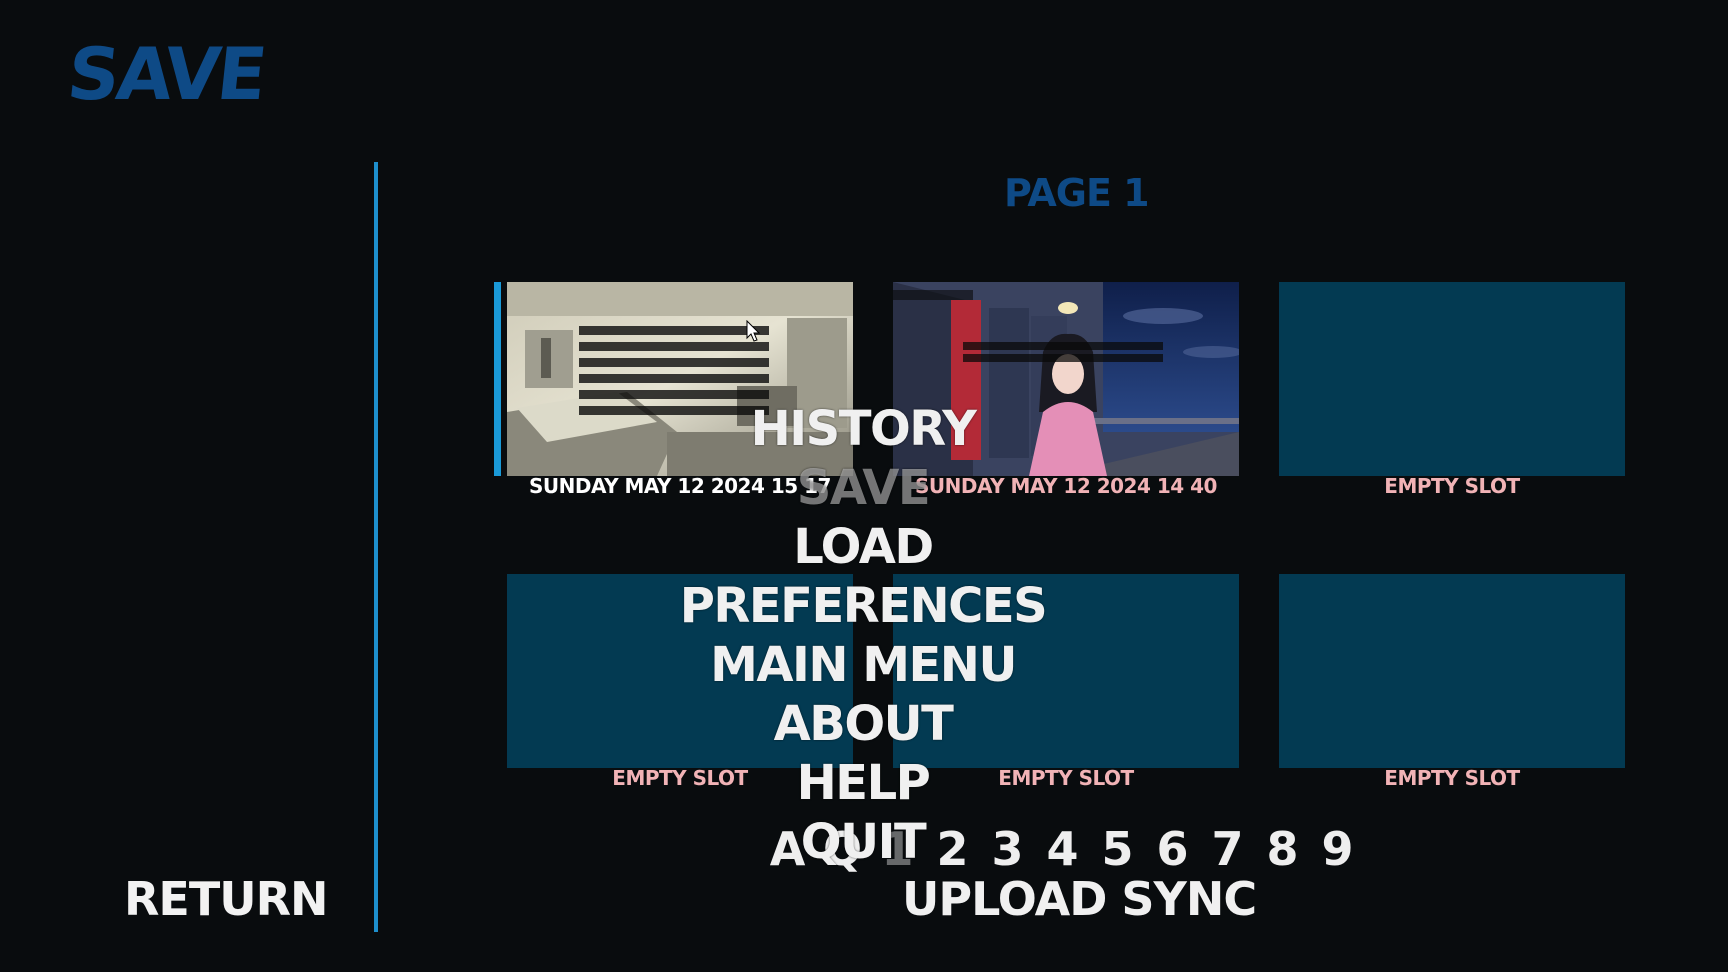  Describe the element at coordinates (1452, 778) in the screenshot. I see `slot-6-label: EMPTY SLOT` at that location.